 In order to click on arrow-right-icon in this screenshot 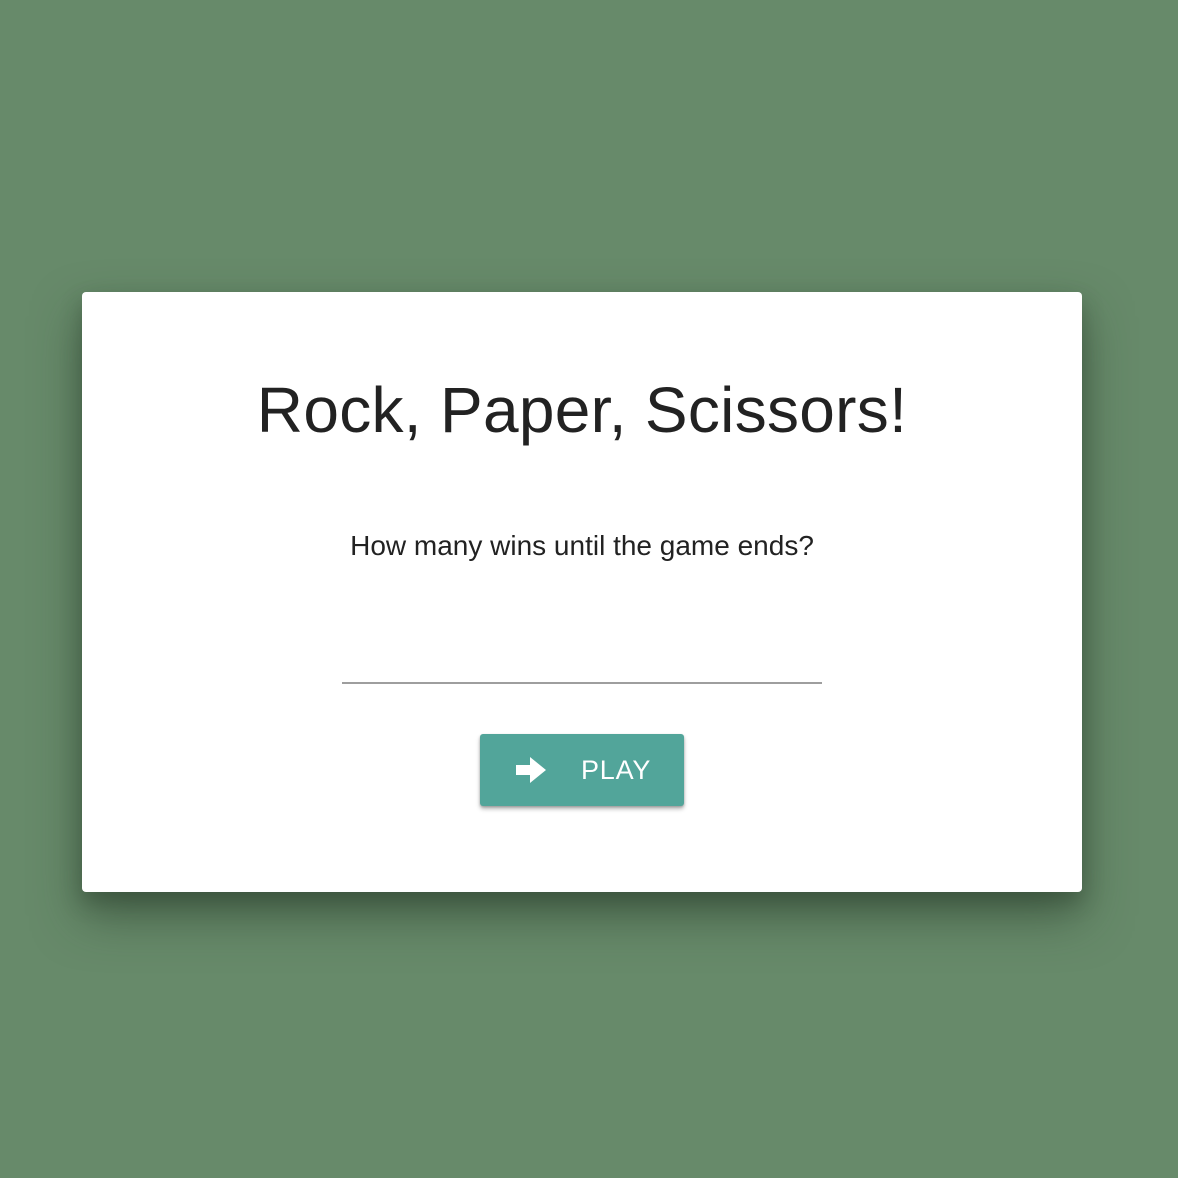, I will do `click(531, 770)`.